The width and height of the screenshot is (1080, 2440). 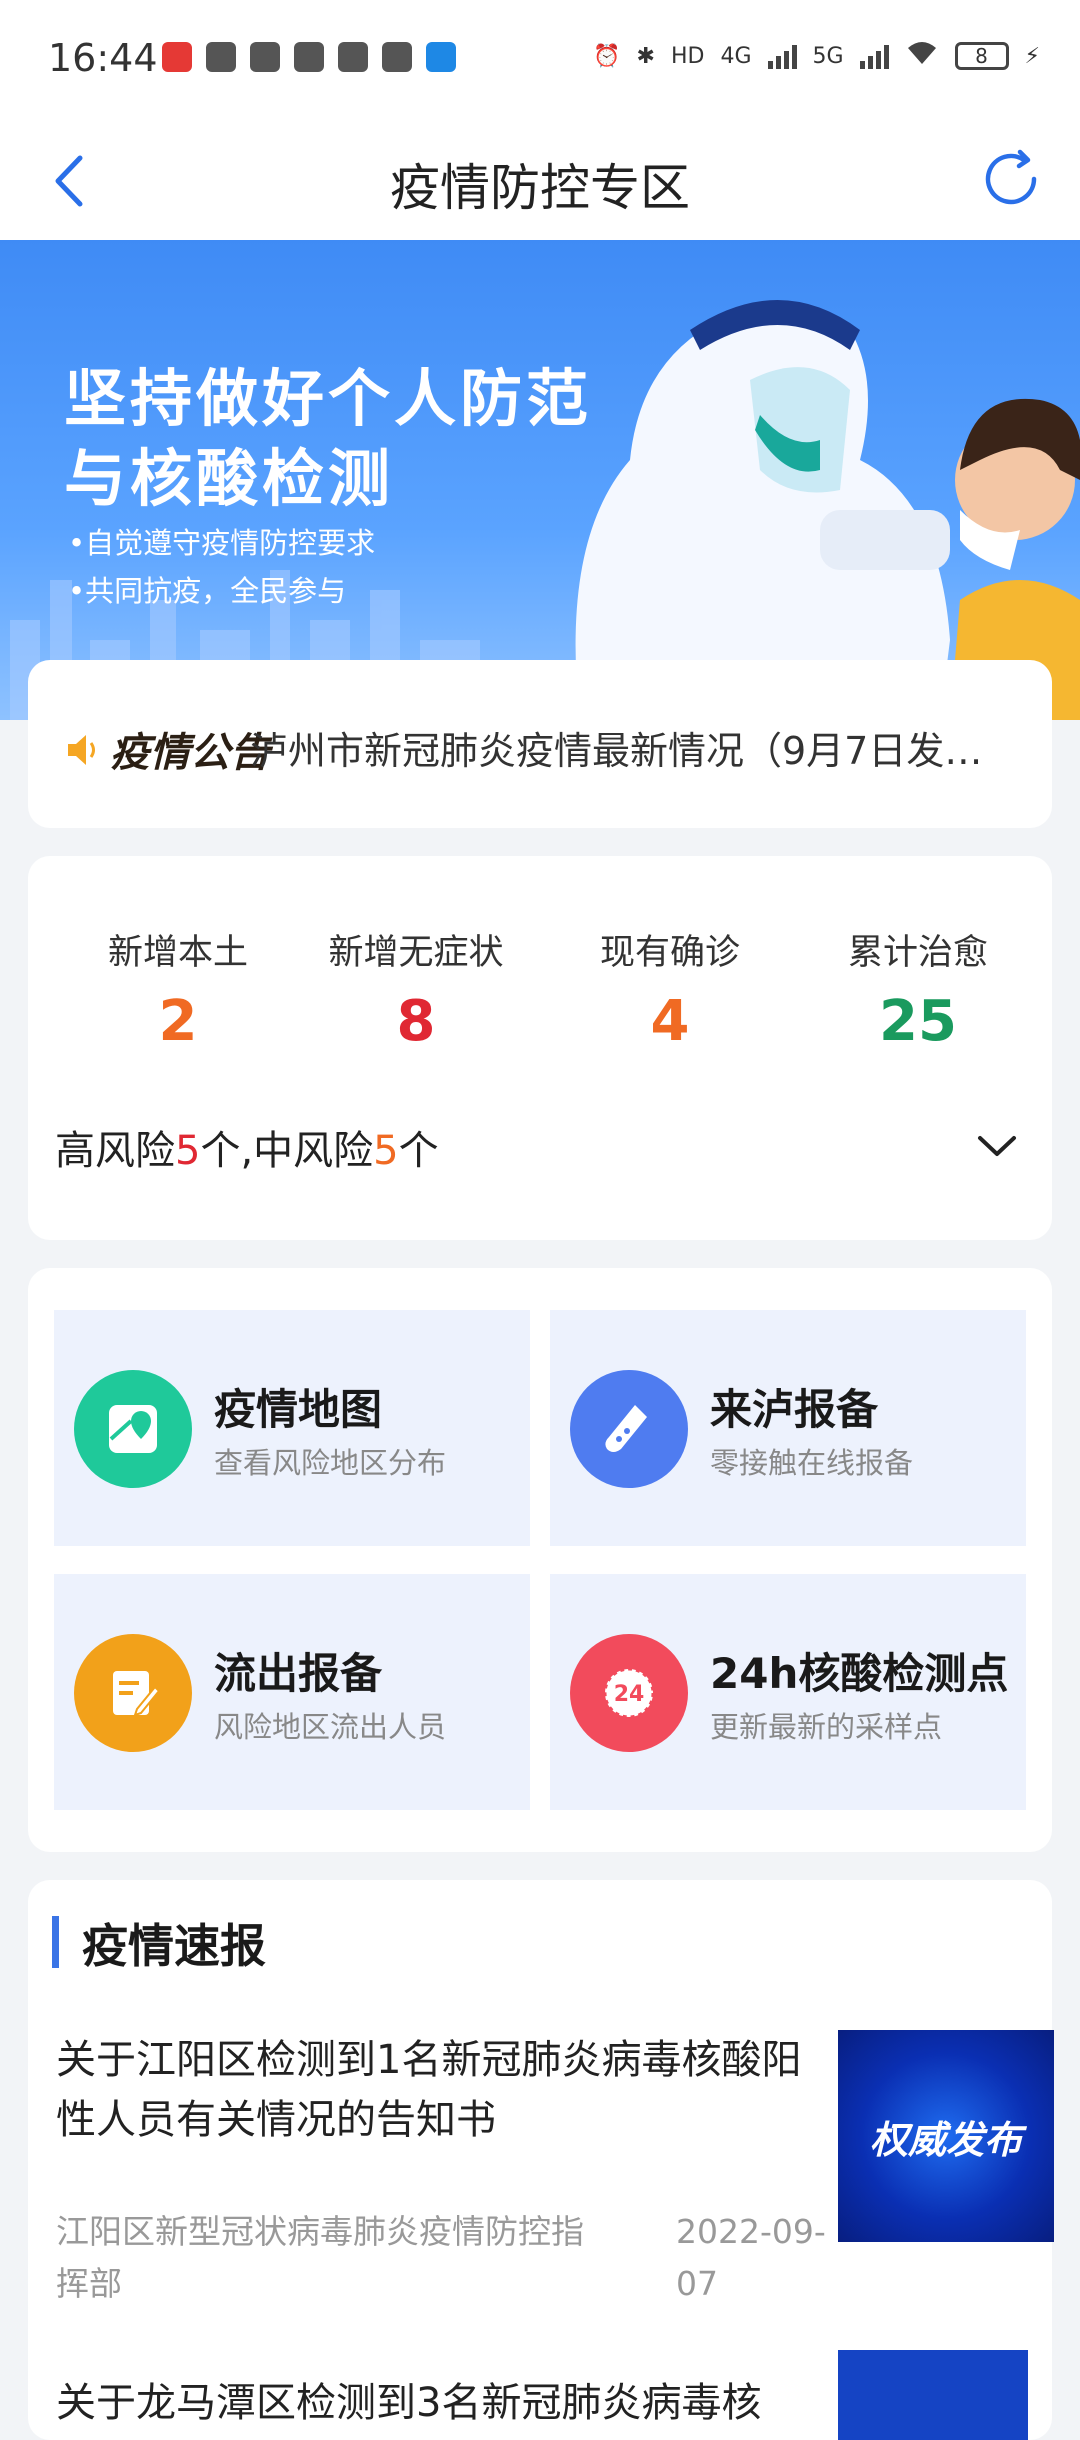 I want to click on video-notification-icon, so click(x=397, y=57).